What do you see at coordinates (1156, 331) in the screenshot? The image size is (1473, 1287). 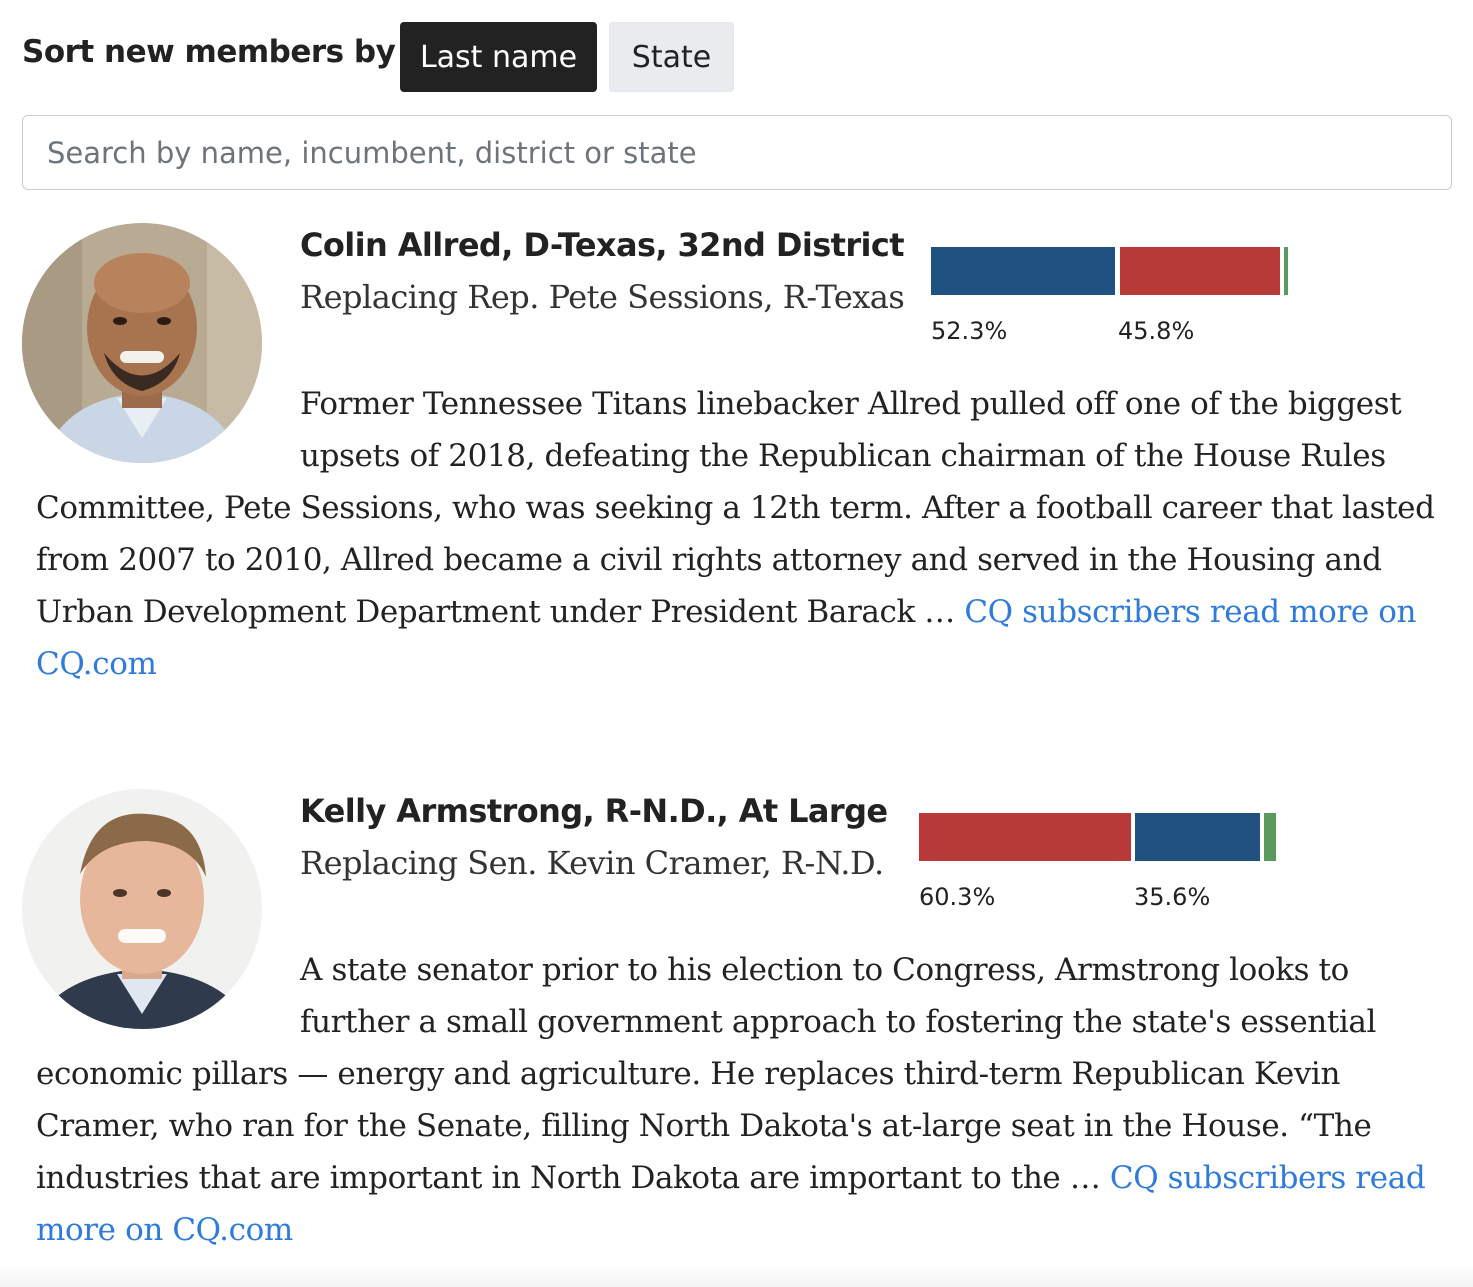 I see `vote-share-label: 45.8%` at bounding box center [1156, 331].